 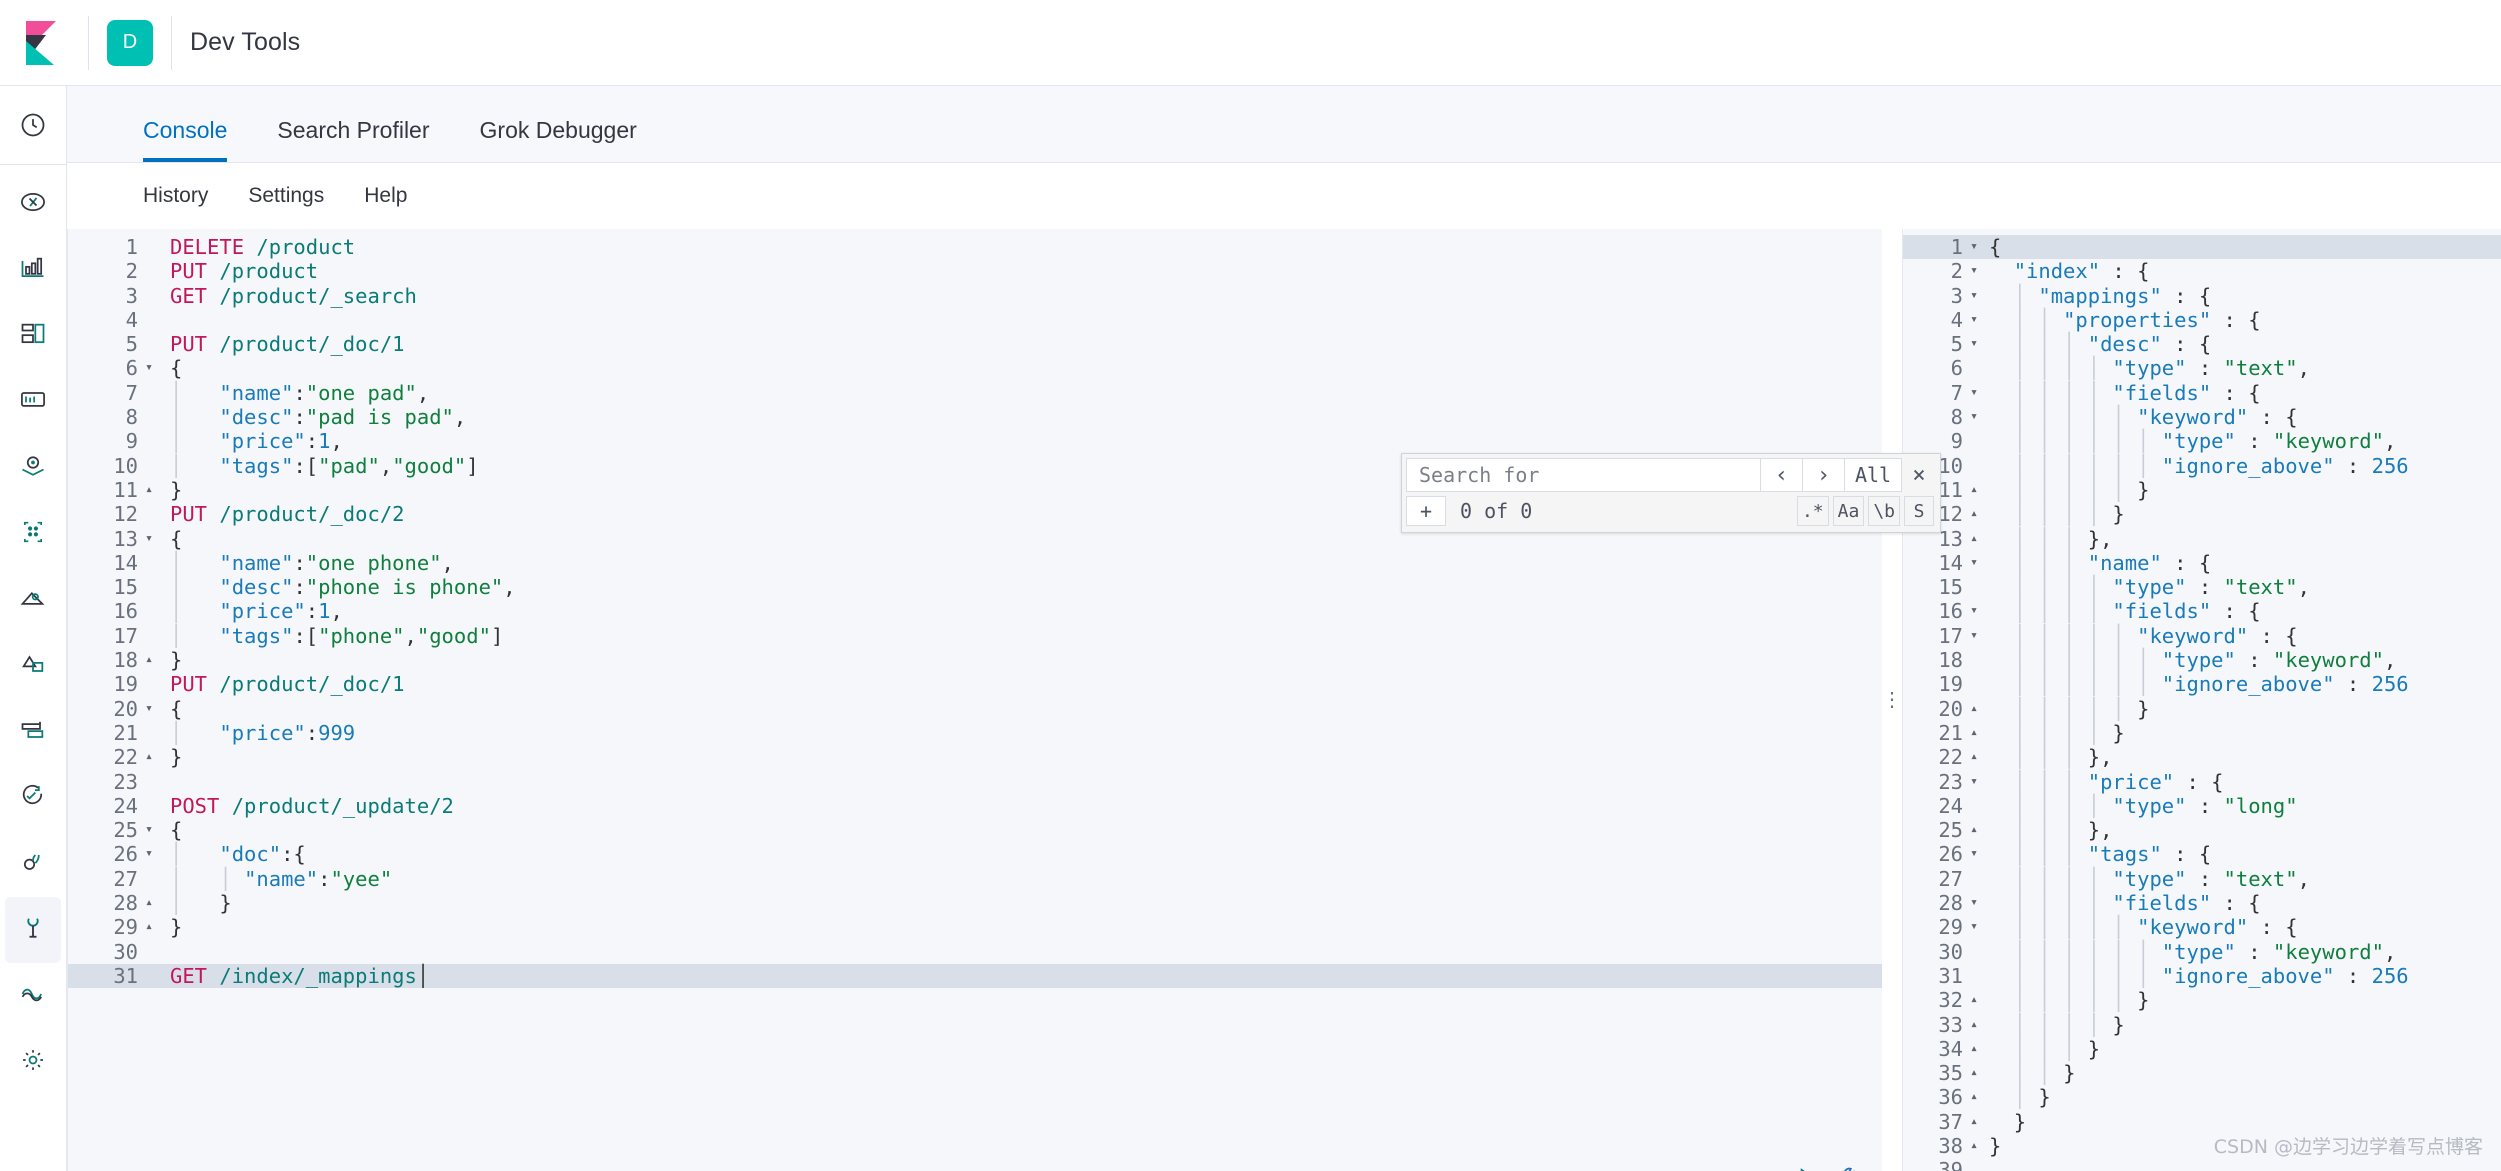 What do you see at coordinates (1812, 511) in the screenshot?
I see `search-flag-regex: .*` at bounding box center [1812, 511].